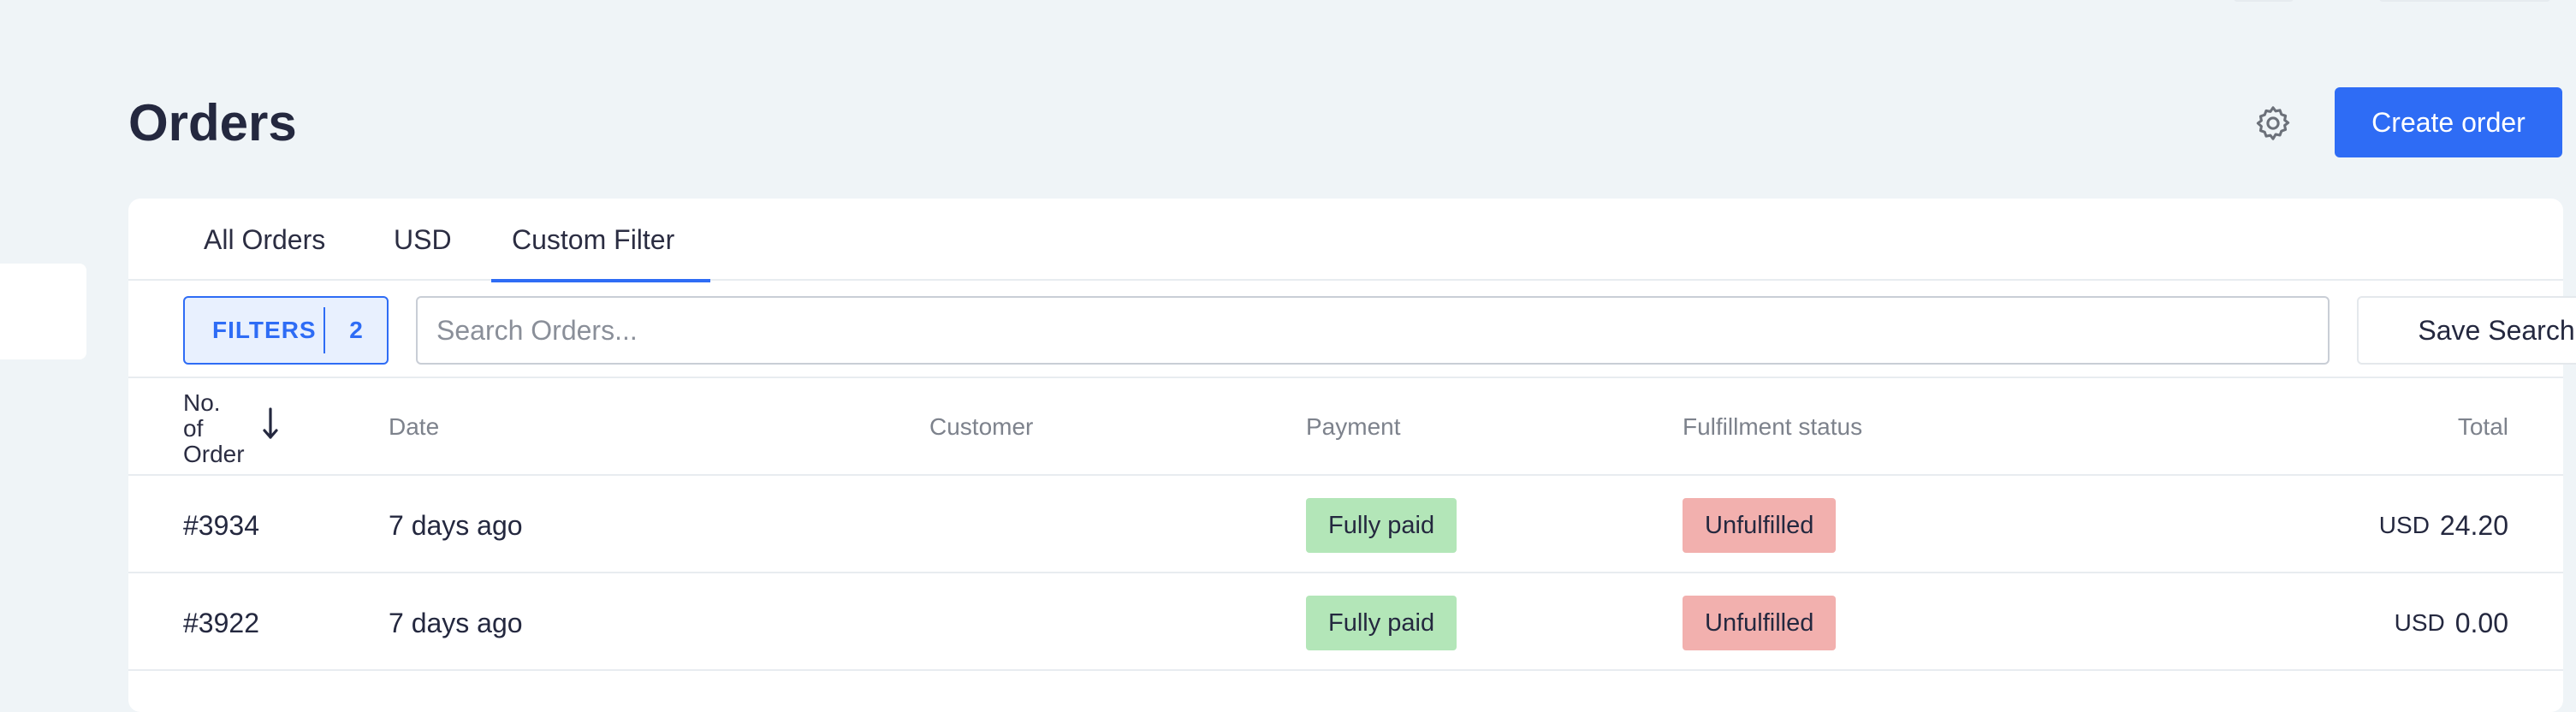 The height and width of the screenshot is (712, 2576). What do you see at coordinates (1345, 240) in the screenshot?
I see `tab-bar: All Orders USD Custom Filter` at bounding box center [1345, 240].